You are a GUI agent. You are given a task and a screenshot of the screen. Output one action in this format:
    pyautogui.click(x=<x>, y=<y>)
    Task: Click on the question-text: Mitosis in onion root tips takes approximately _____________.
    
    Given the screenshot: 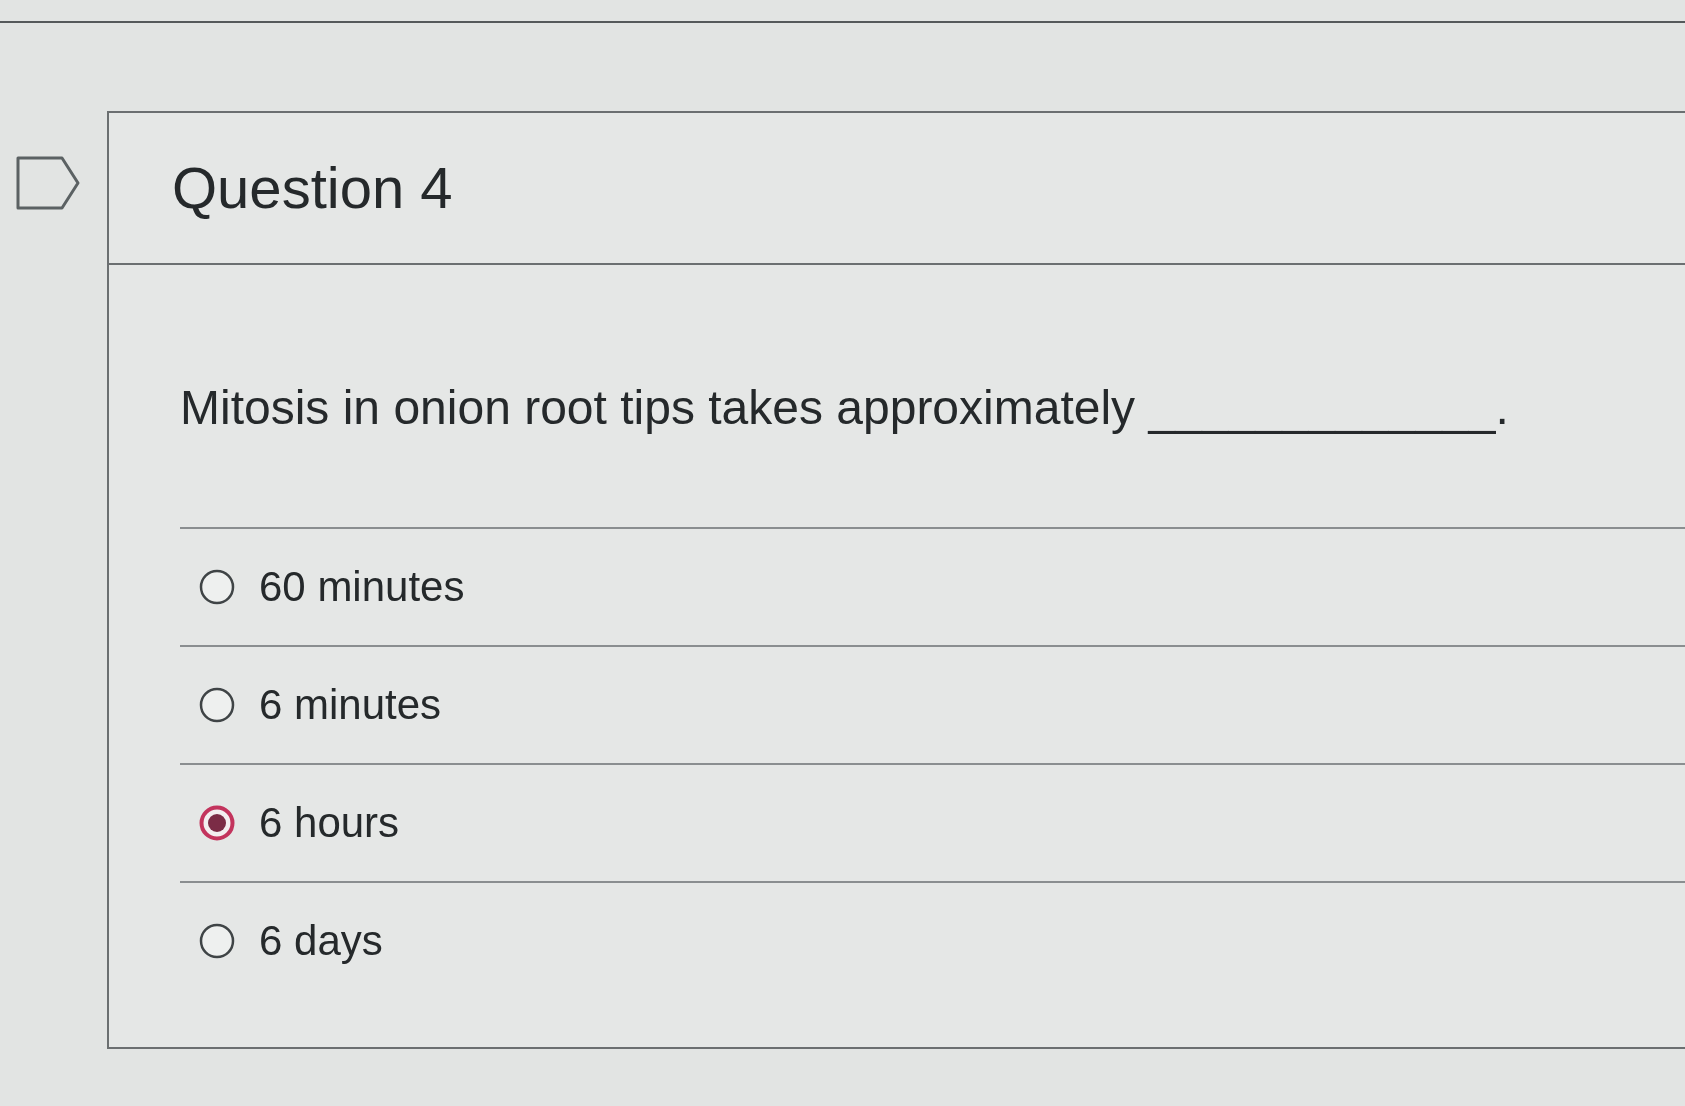 What is the action you would take?
    pyautogui.click(x=845, y=408)
    